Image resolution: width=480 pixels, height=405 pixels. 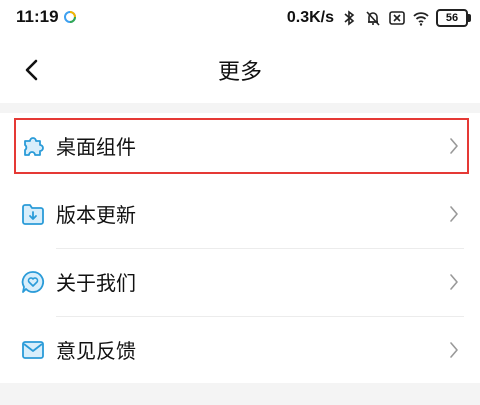 I want to click on status-time: 11:19, so click(x=37, y=16).